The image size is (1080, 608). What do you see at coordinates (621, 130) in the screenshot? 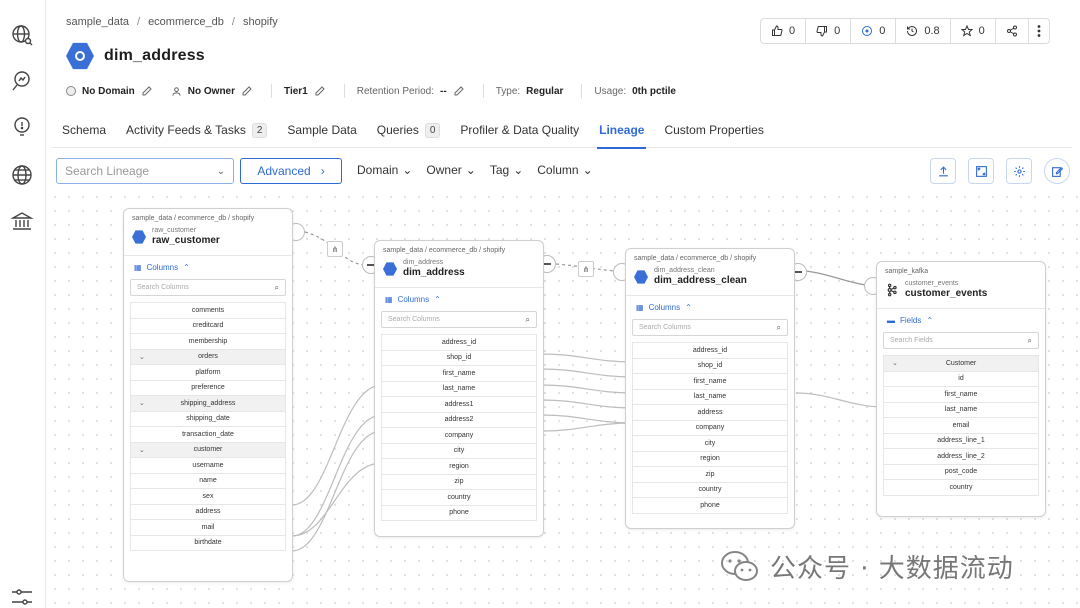
I see `tab-lineage: Lineage` at bounding box center [621, 130].